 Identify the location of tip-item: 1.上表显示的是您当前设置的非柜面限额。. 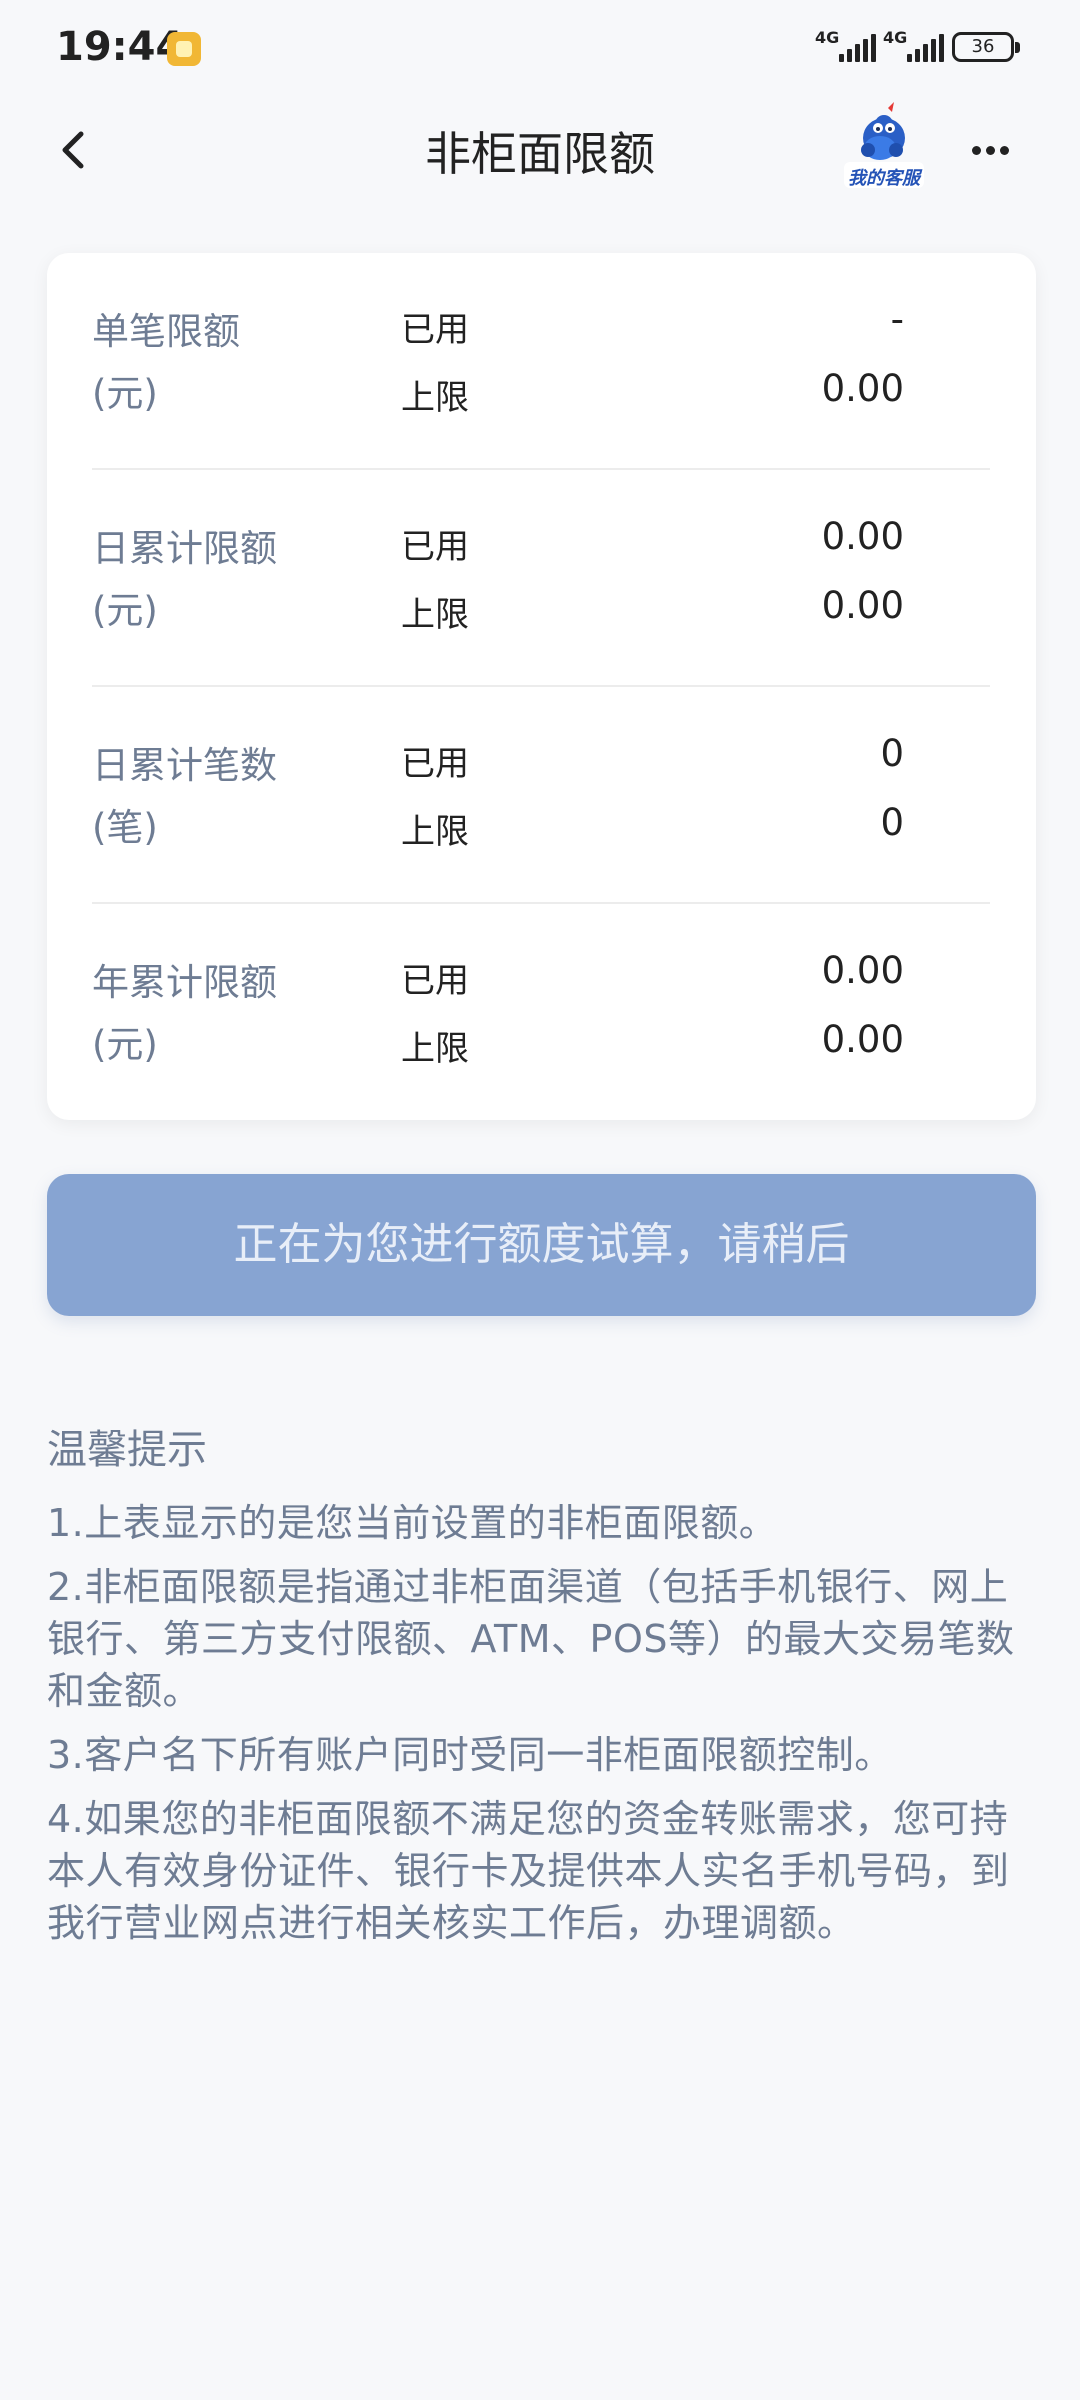
(412, 1523).